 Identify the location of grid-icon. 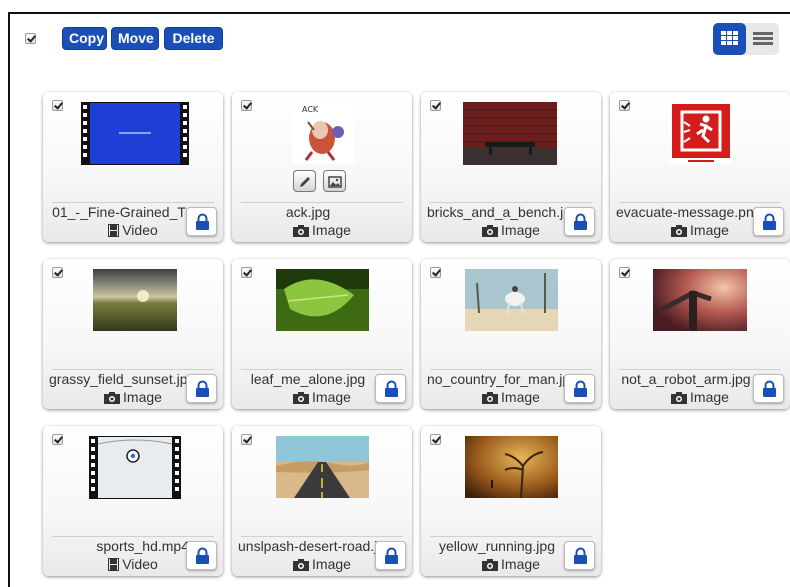
(729, 39).